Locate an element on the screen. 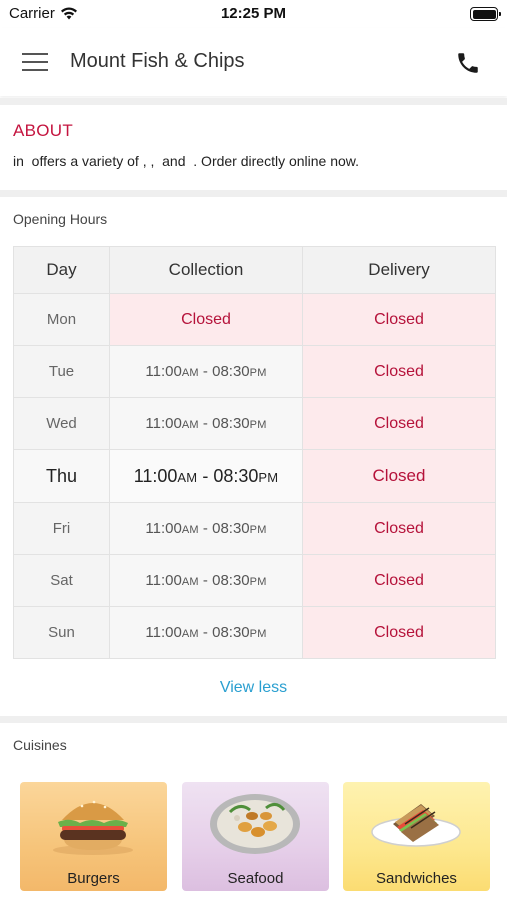 Image resolution: width=507 pixels, height=900 pixels. table-row: Mon Closed Closed is located at coordinates (254, 319).